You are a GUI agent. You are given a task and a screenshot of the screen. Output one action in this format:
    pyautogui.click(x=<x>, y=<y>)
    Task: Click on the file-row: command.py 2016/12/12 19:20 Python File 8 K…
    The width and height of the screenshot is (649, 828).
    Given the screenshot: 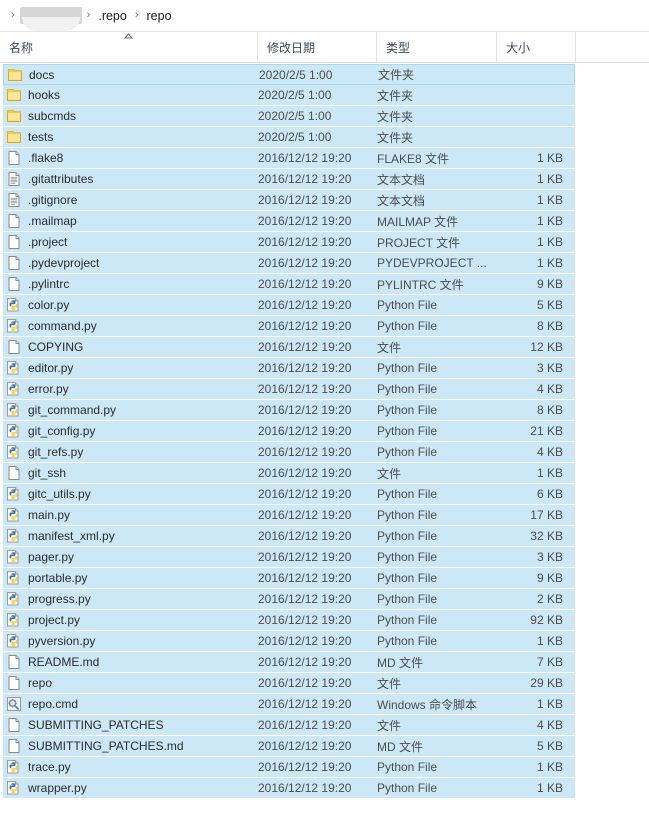 What is the action you would take?
    pyautogui.click(x=289, y=326)
    